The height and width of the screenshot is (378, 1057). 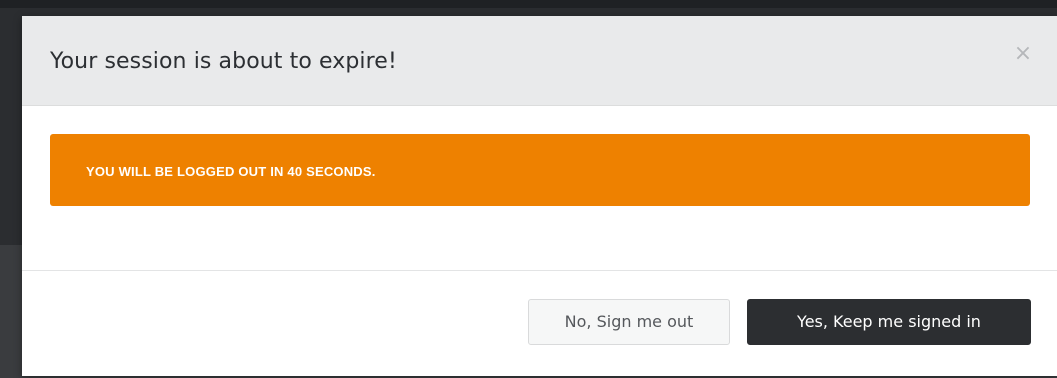 What do you see at coordinates (223, 61) in the screenshot?
I see `dialog-title: Your session is about to expire!` at bounding box center [223, 61].